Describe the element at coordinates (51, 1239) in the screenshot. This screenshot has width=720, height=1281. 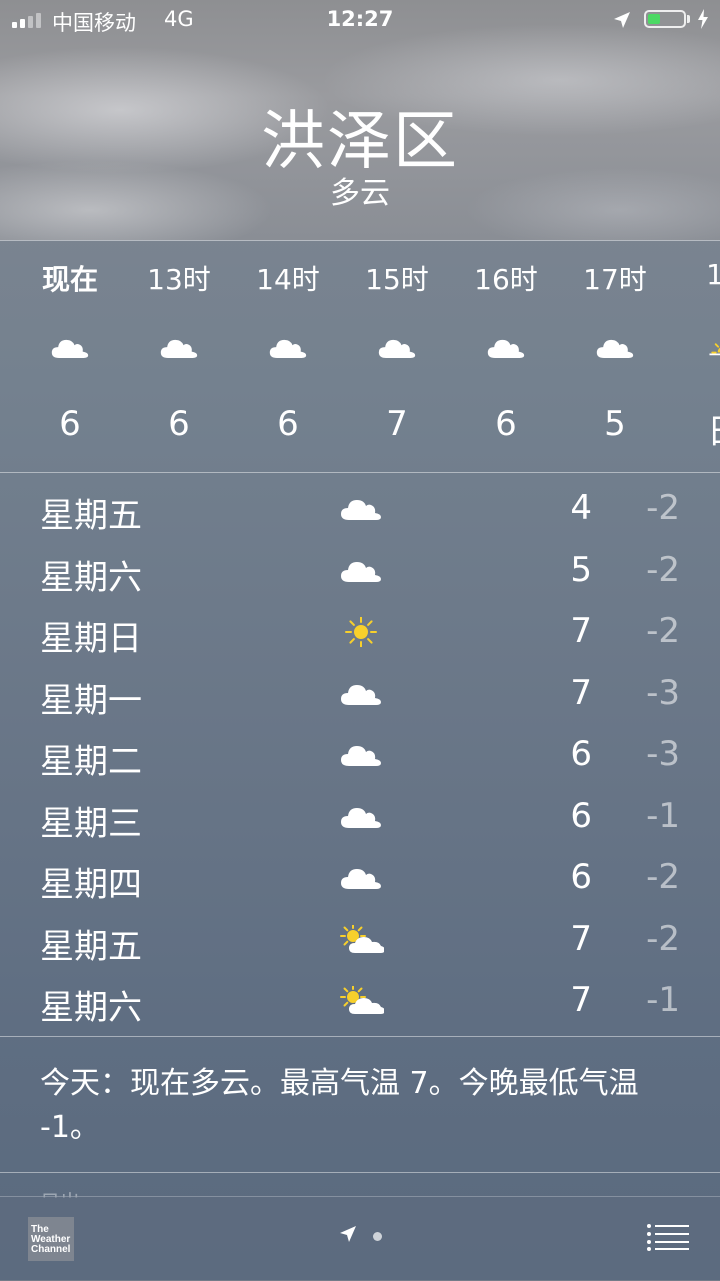
I see `weather-channel-logo: The Weather Channel` at that location.